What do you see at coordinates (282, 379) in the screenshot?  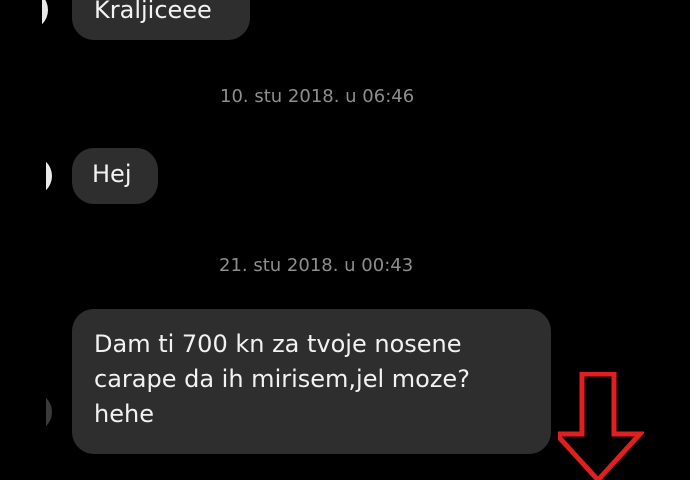 I see `message-text-line: carape da ih mirisem,jel moze?` at bounding box center [282, 379].